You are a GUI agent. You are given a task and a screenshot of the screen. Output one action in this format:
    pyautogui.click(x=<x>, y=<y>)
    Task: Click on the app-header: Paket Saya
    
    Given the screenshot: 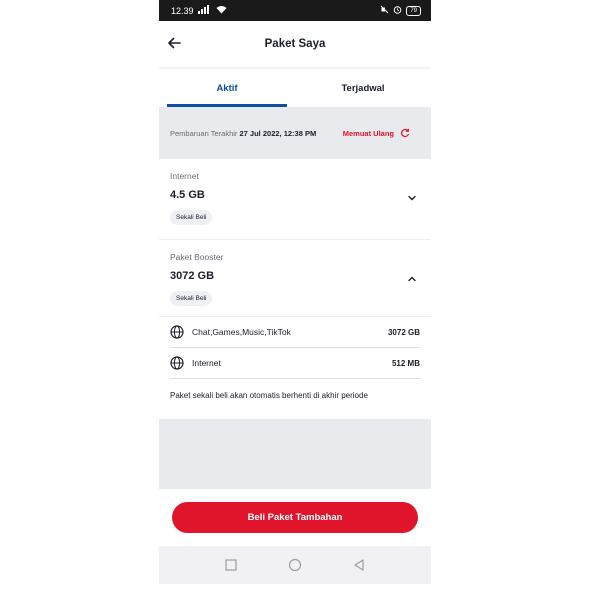 What is the action you would take?
    pyautogui.click(x=295, y=44)
    